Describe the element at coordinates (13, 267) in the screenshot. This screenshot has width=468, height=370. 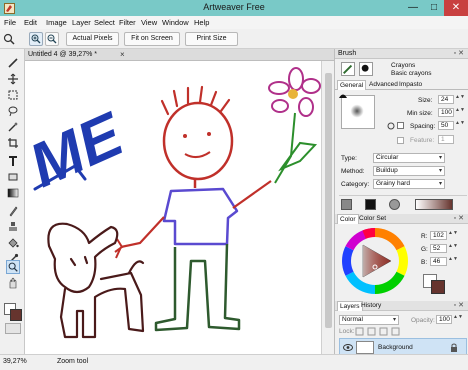
I see `zoom-tool-button` at that location.